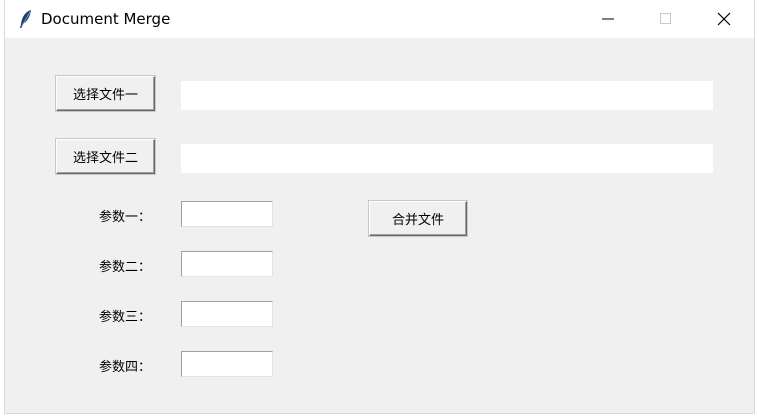 Image resolution: width=759 pixels, height=418 pixels. What do you see at coordinates (227, 214) in the screenshot?
I see `param-one-input` at bounding box center [227, 214].